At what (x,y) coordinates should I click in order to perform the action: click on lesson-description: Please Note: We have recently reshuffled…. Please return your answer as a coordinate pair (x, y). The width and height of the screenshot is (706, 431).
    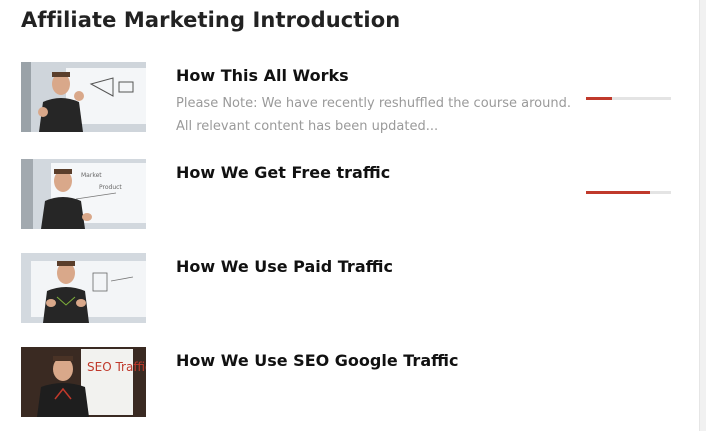
    Looking at the image, I should click on (373, 115).